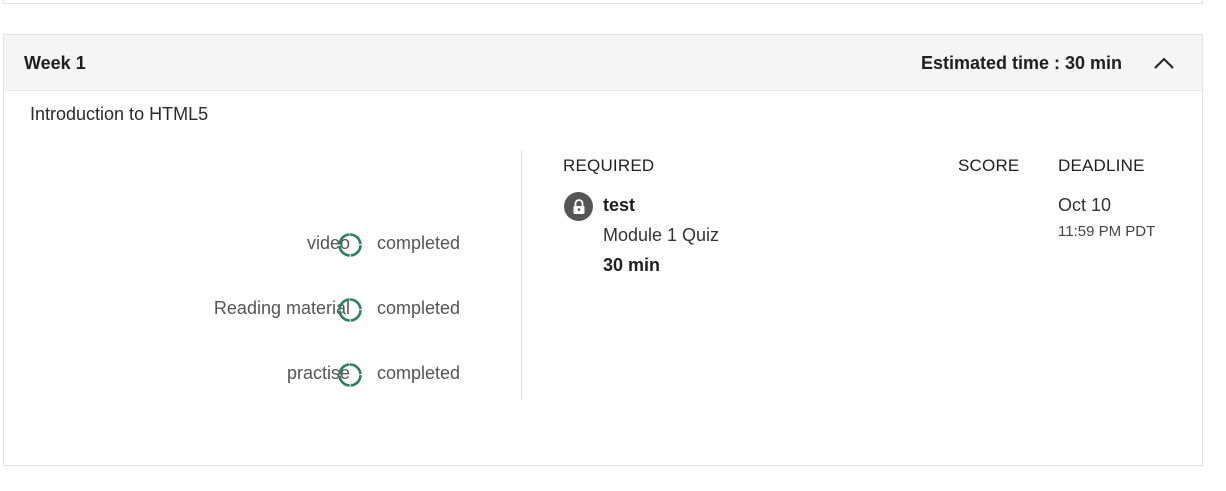  What do you see at coordinates (1101, 165) in the screenshot?
I see `deadline-header: DEADLINE` at bounding box center [1101, 165].